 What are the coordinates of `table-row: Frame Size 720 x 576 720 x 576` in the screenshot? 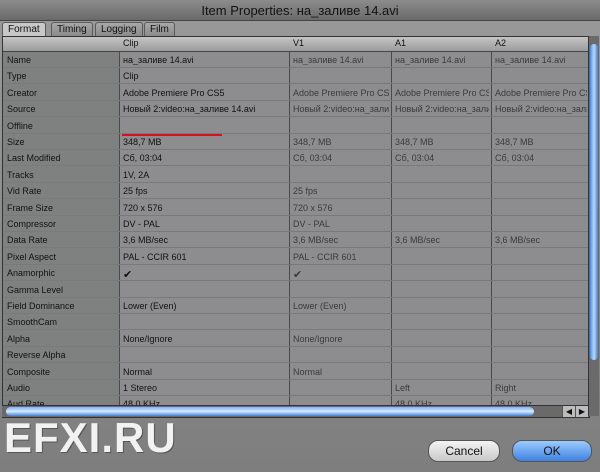 It's located at (296, 208).